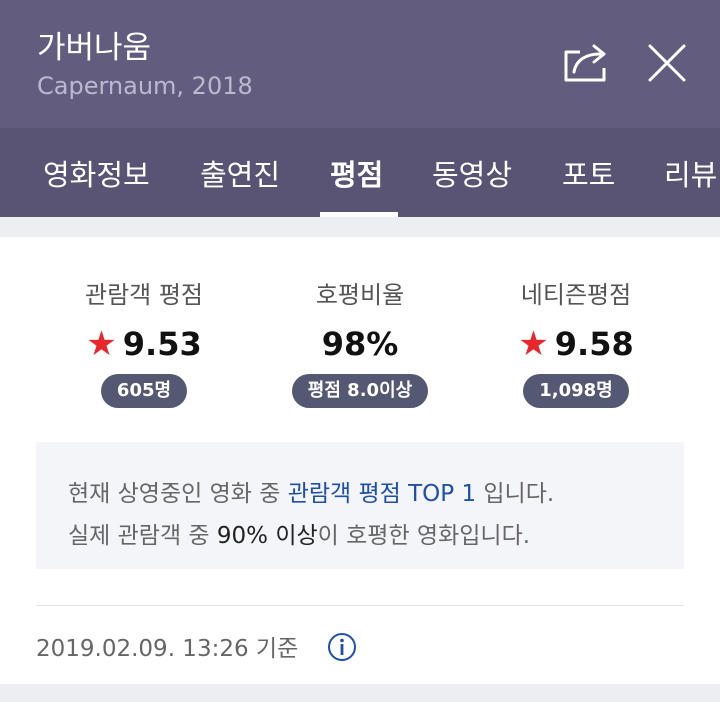 The image size is (720, 702). What do you see at coordinates (94, 48) in the screenshot?
I see `movie-title: 가버나움` at bounding box center [94, 48].